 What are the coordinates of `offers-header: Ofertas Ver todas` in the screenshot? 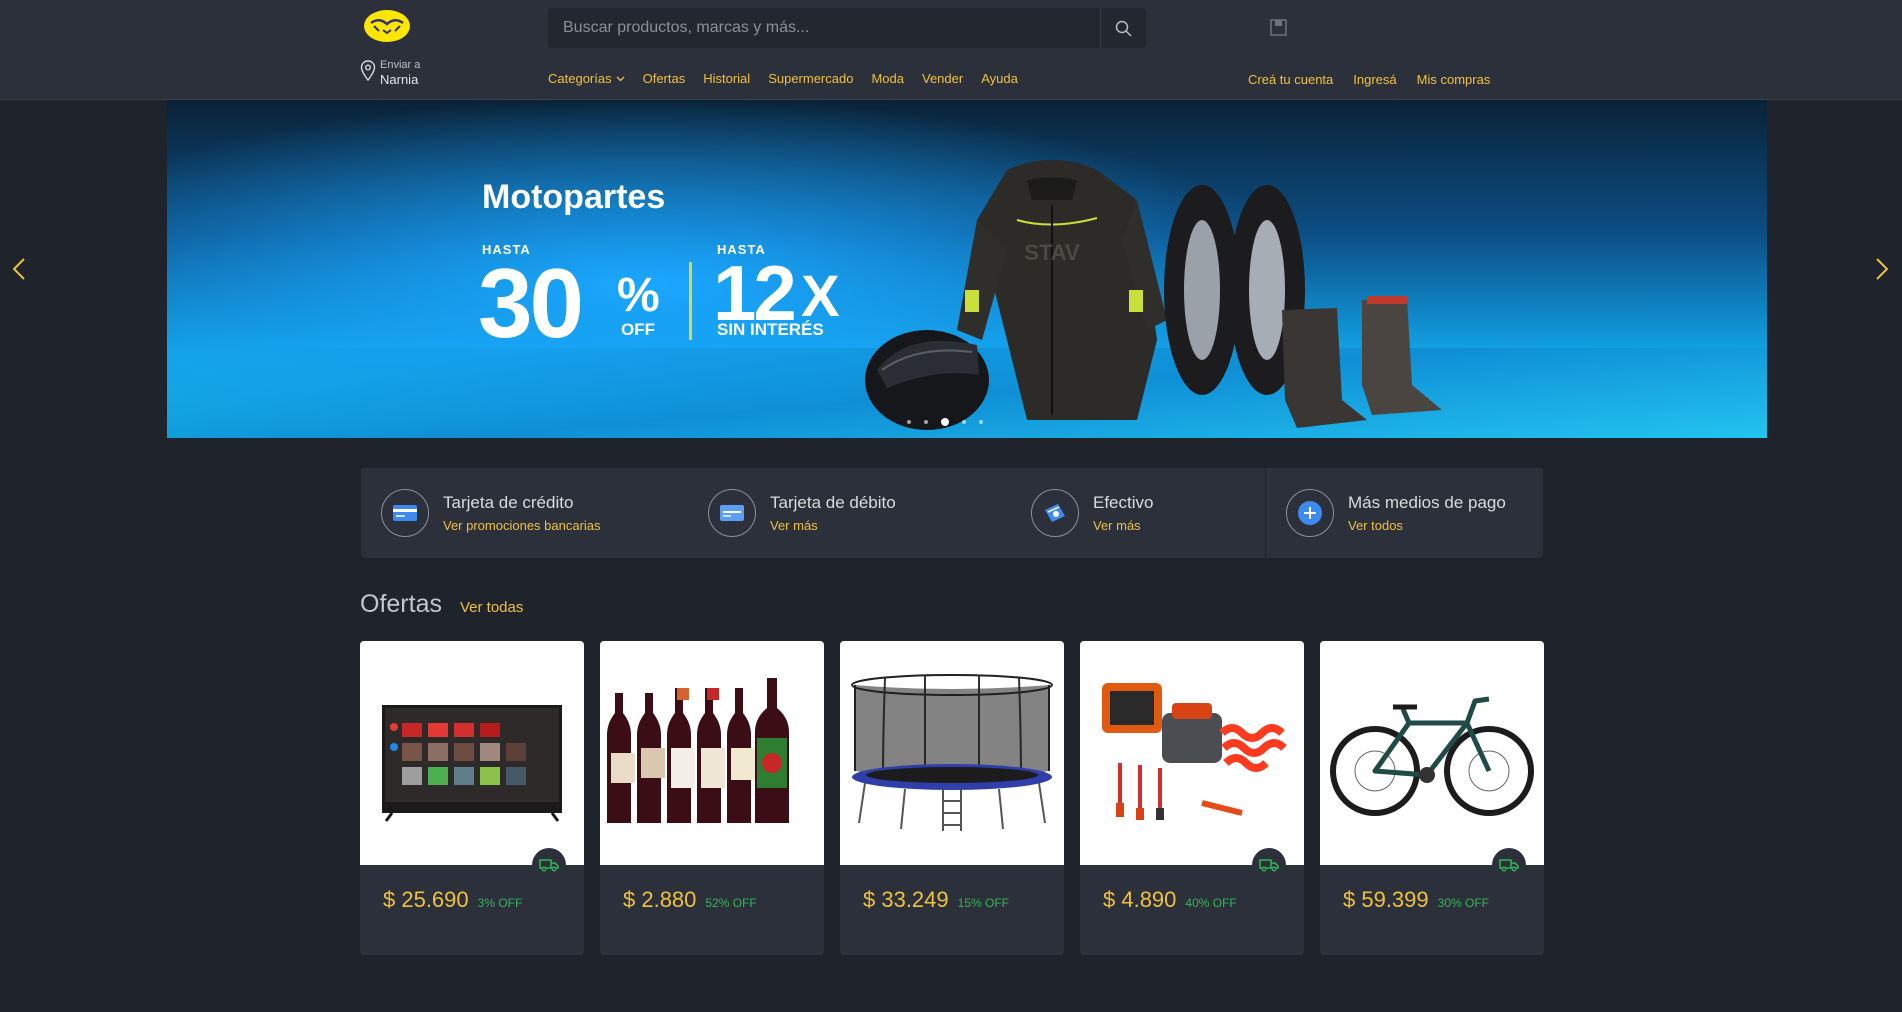 It's located at (441, 604).